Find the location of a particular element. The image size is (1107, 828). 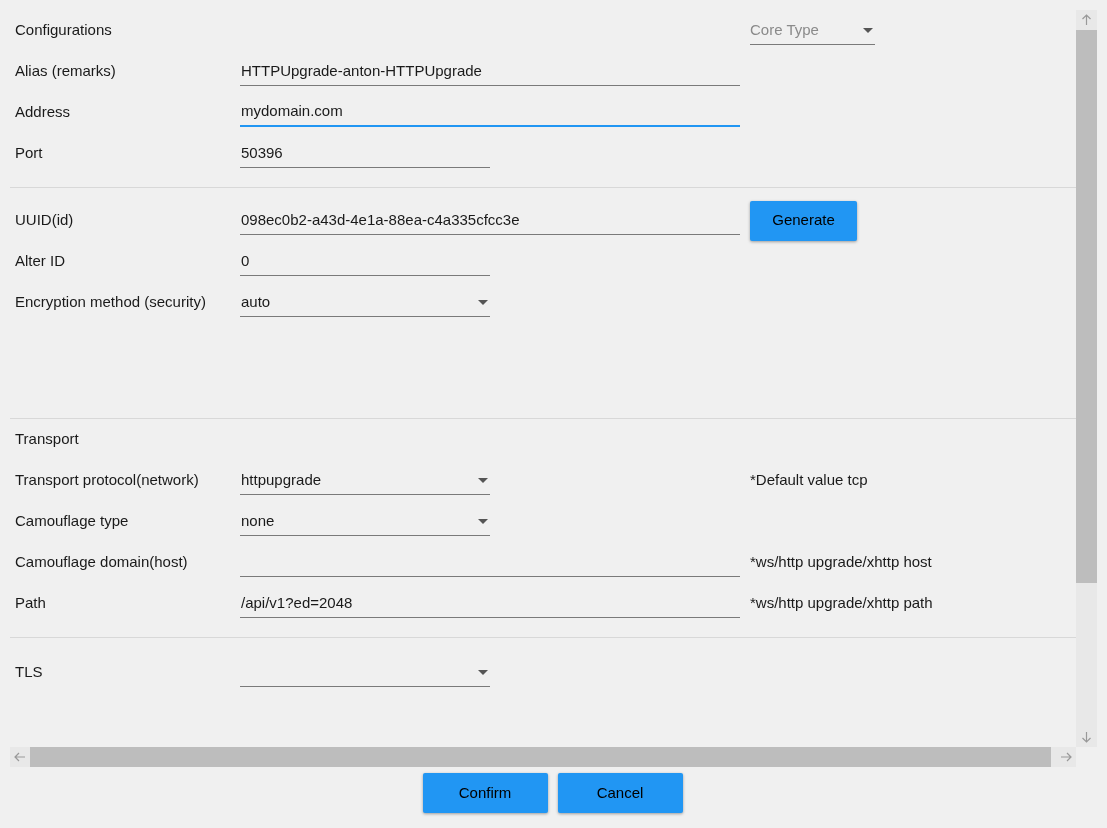

text-field: 098ec0b2-a43d-4e1a-88ea-c4a335cfcc3e is located at coordinates (490, 220).